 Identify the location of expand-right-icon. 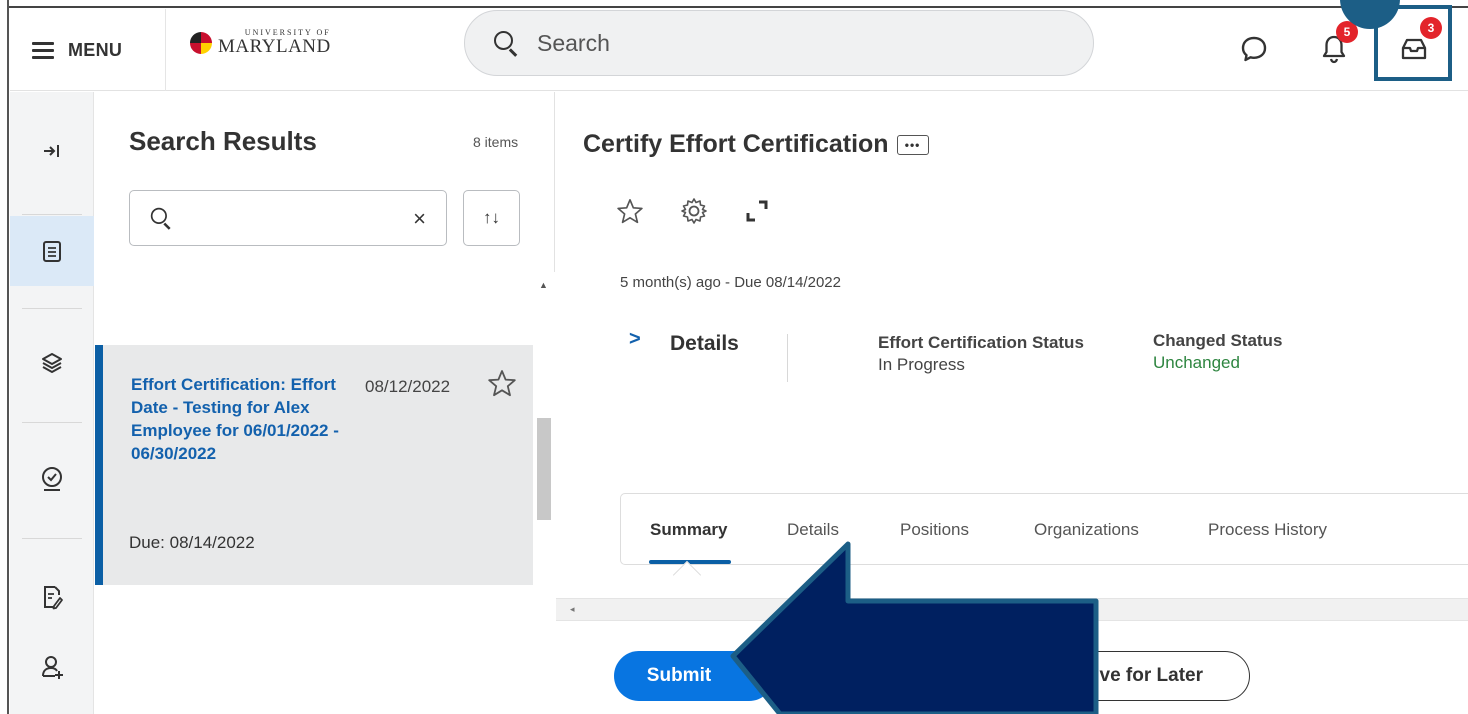
(51, 151).